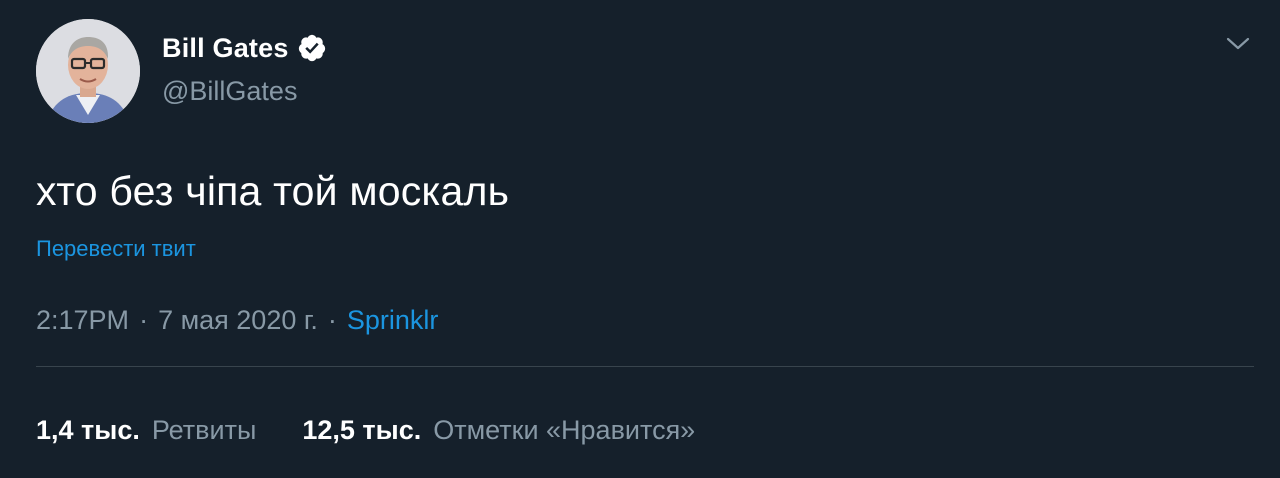  Describe the element at coordinates (393, 320) in the screenshot. I see `tweet-source-link: Sprinklr` at that location.